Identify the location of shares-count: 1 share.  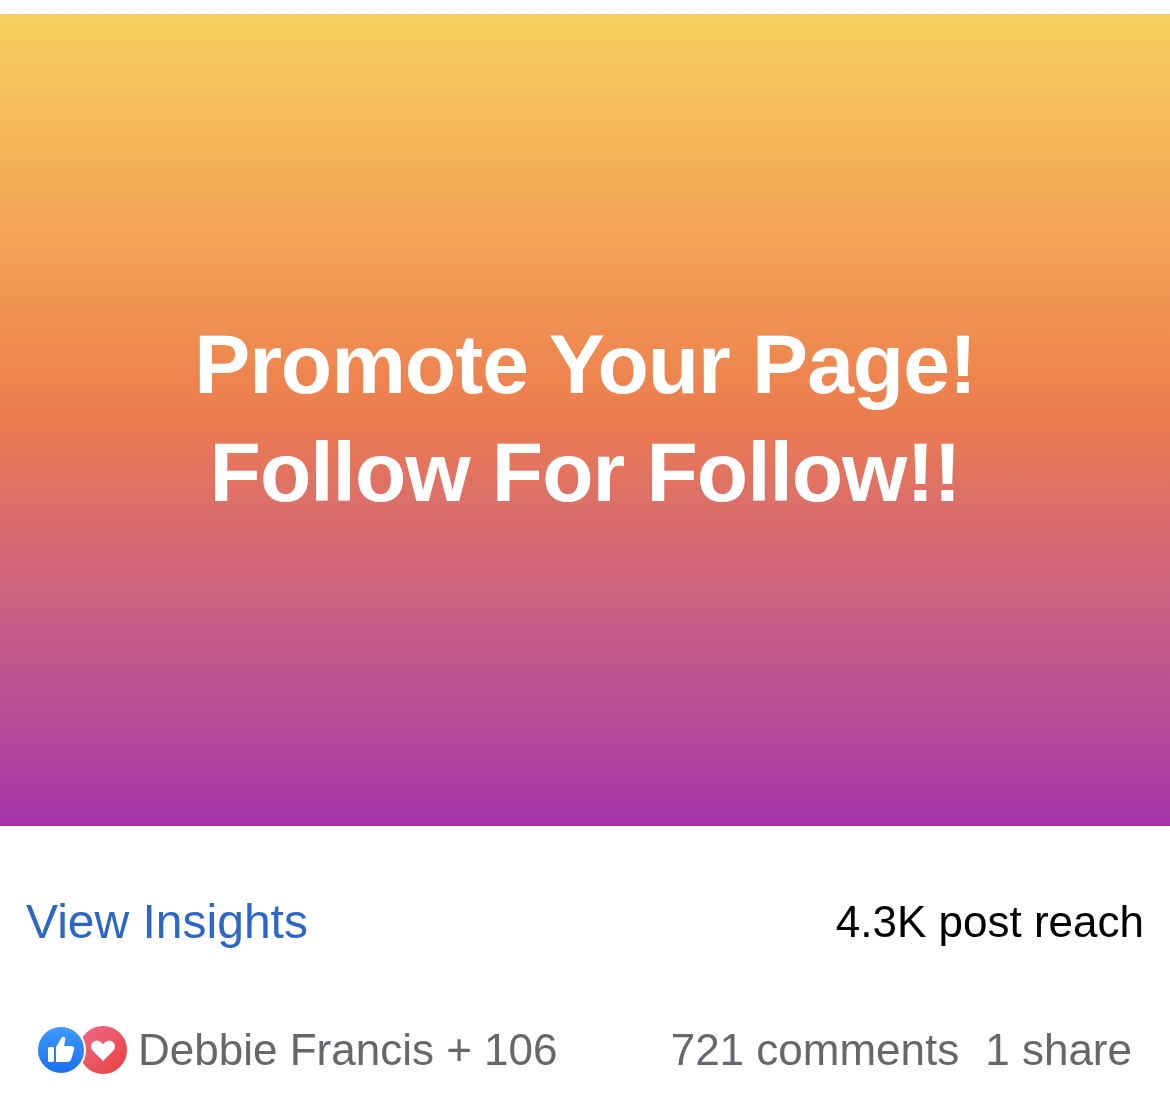
(1058, 1050).